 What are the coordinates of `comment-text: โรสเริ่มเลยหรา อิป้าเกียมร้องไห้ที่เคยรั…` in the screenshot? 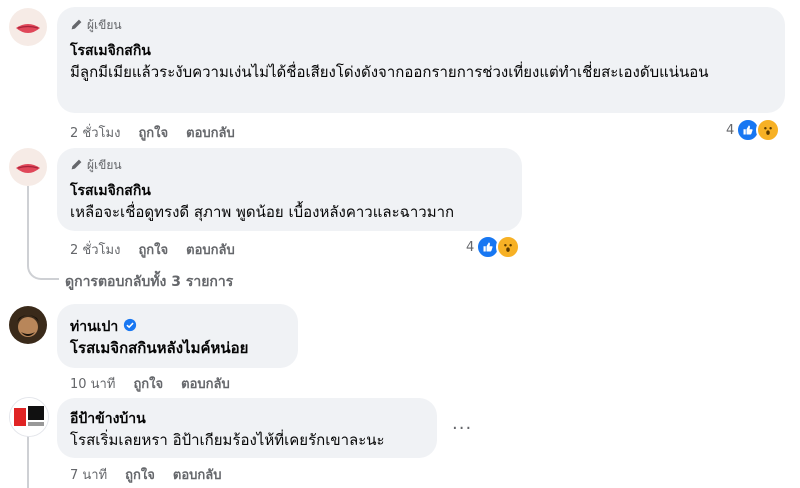 It's located at (227, 440).